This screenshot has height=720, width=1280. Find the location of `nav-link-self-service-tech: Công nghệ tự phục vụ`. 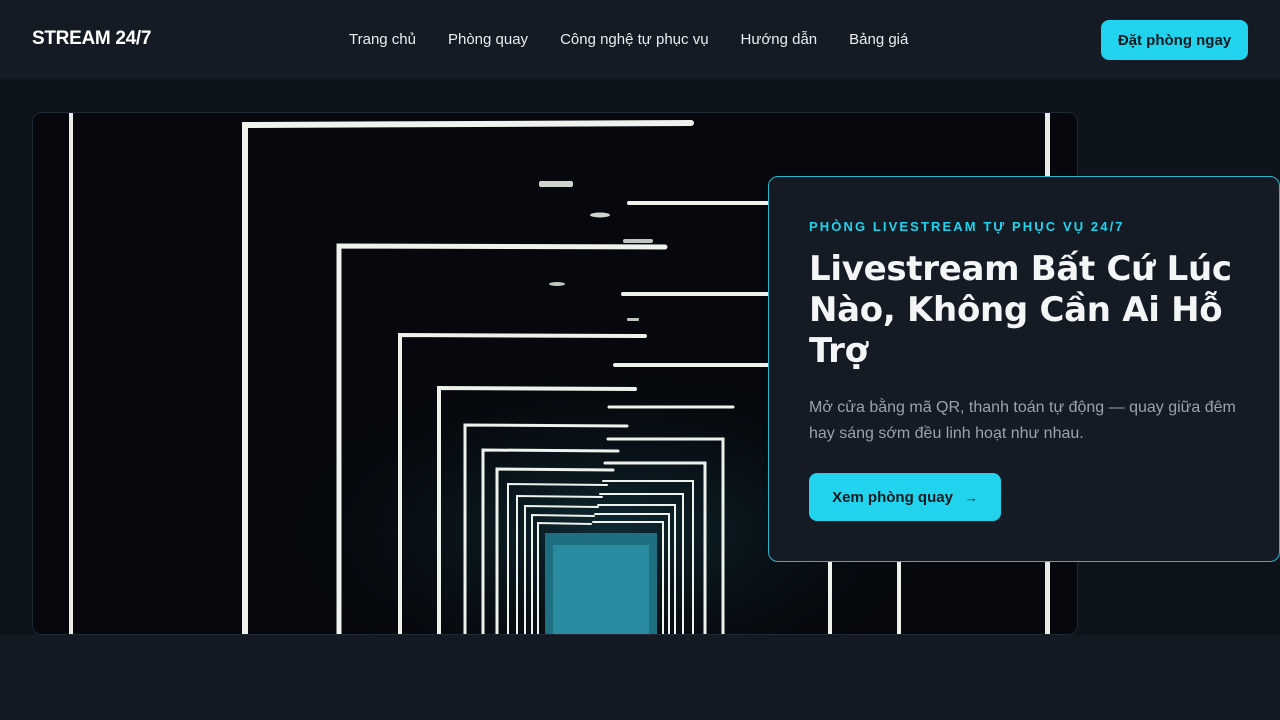

nav-link-self-service-tech: Công nghệ tự phục vụ is located at coordinates (634, 39).